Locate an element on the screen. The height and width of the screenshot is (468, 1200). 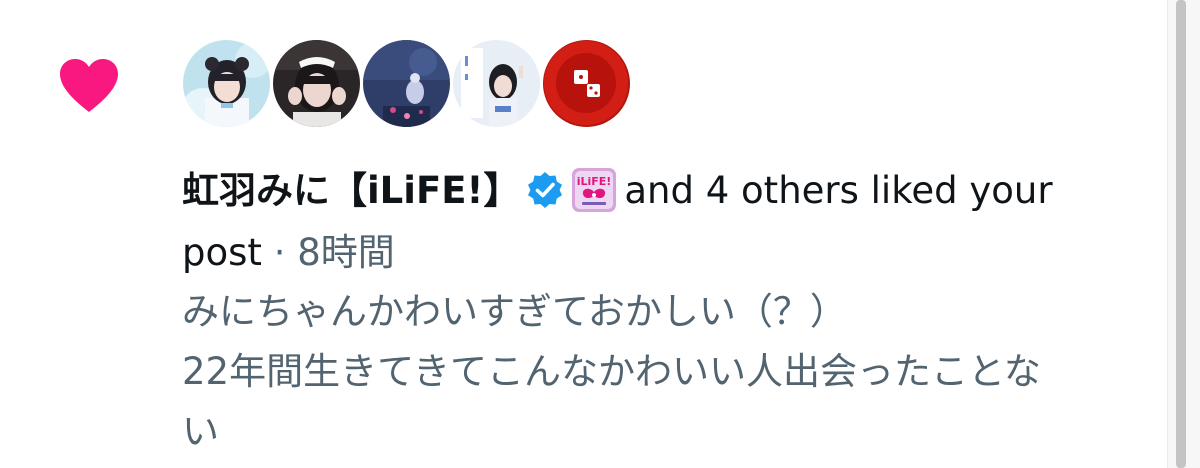
timestamp: 8時間 is located at coordinates (346, 252).